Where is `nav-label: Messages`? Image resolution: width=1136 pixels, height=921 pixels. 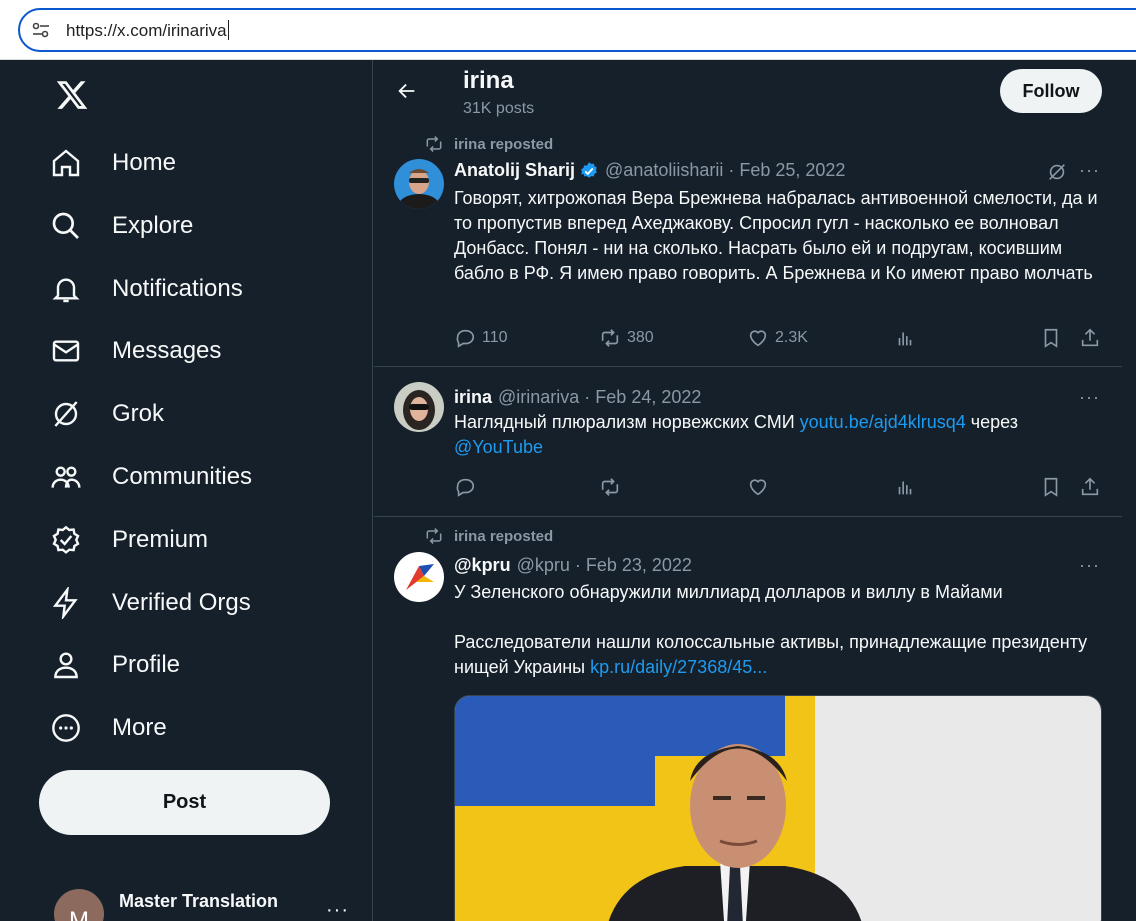 nav-label: Messages is located at coordinates (167, 350).